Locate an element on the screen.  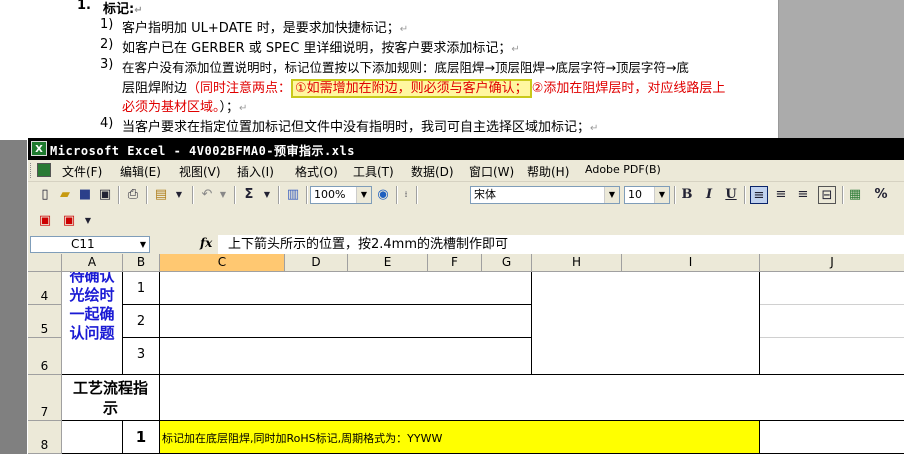
cell-b8: 1 is located at coordinates (141, 437).